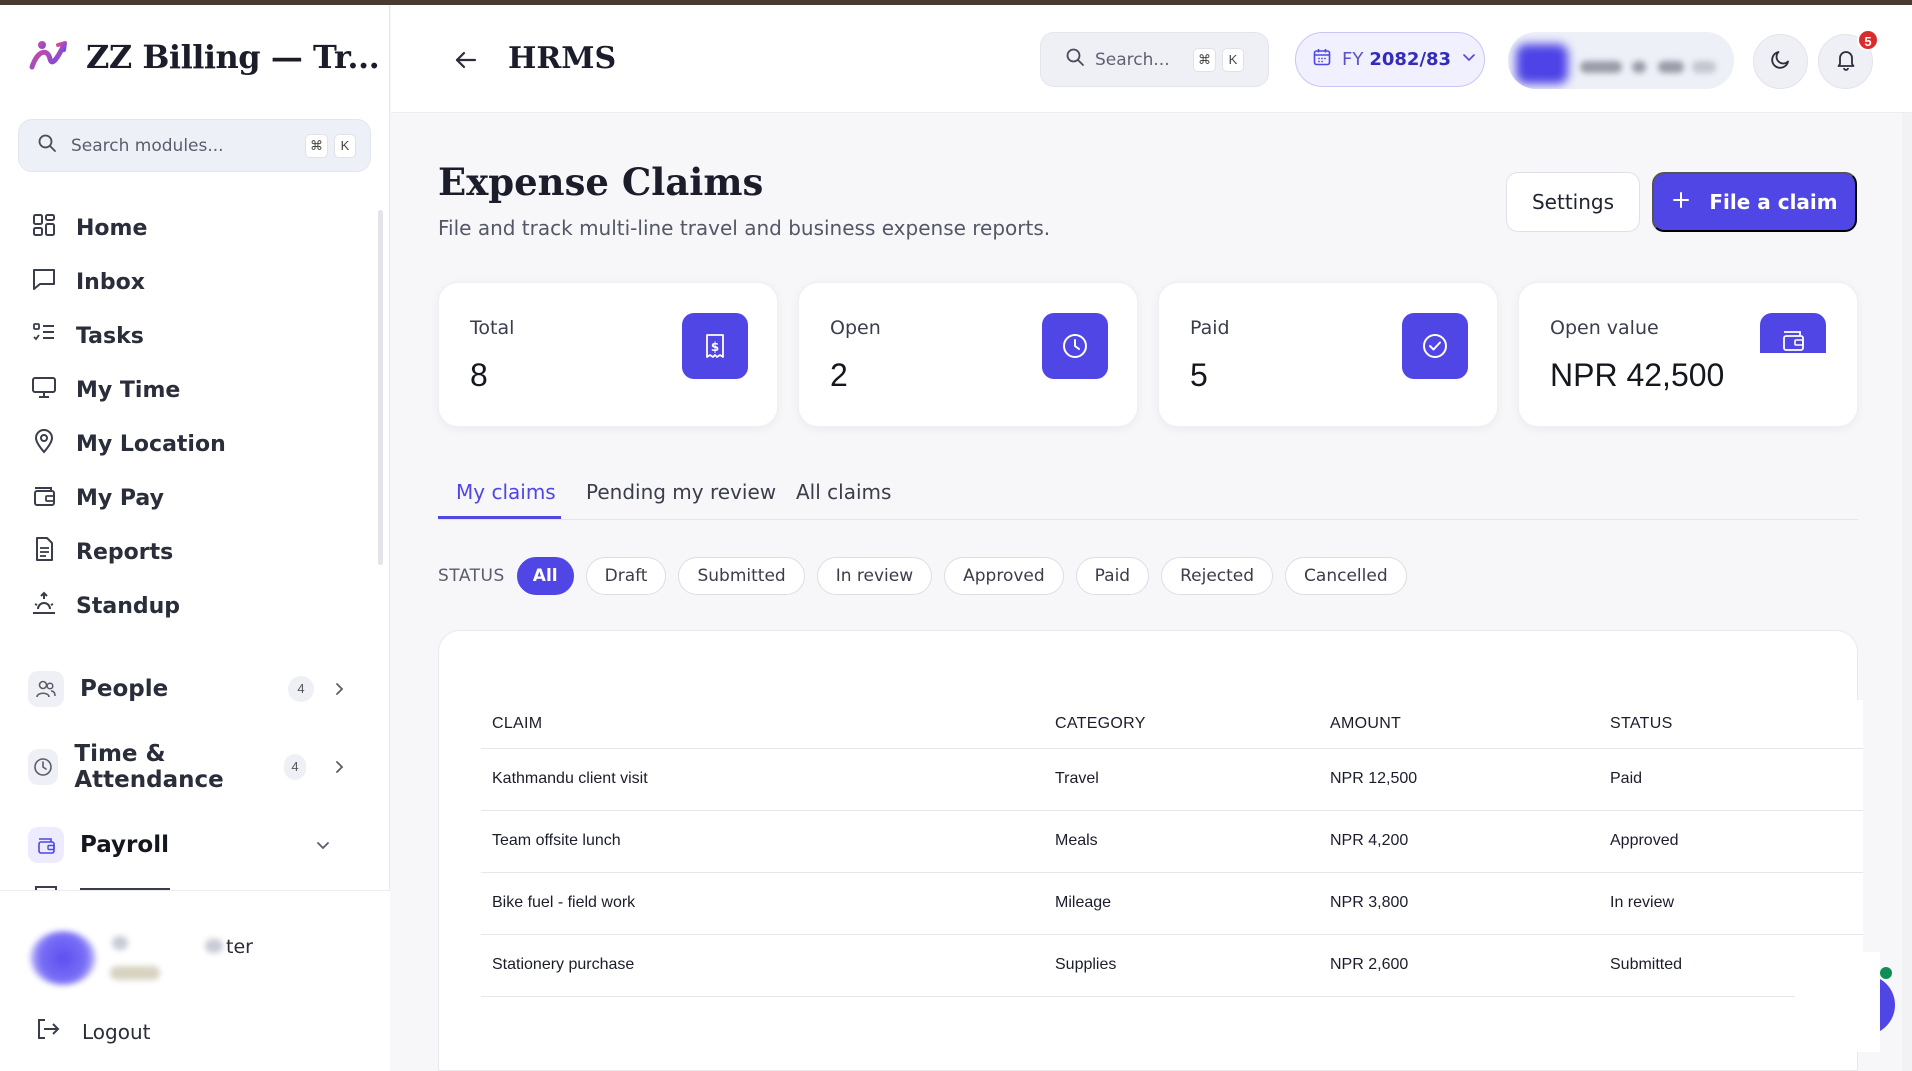  What do you see at coordinates (762, 724) in the screenshot?
I see `column-header-claim: CLAIM` at bounding box center [762, 724].